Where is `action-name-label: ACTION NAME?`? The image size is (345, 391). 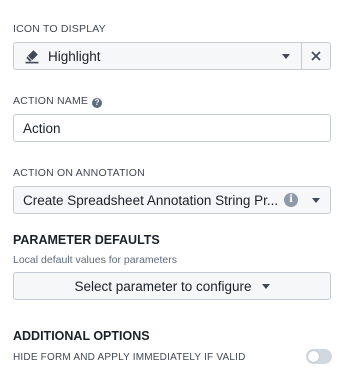 action-name-label: ACTION NAME? is located at coordinates (58, 101).